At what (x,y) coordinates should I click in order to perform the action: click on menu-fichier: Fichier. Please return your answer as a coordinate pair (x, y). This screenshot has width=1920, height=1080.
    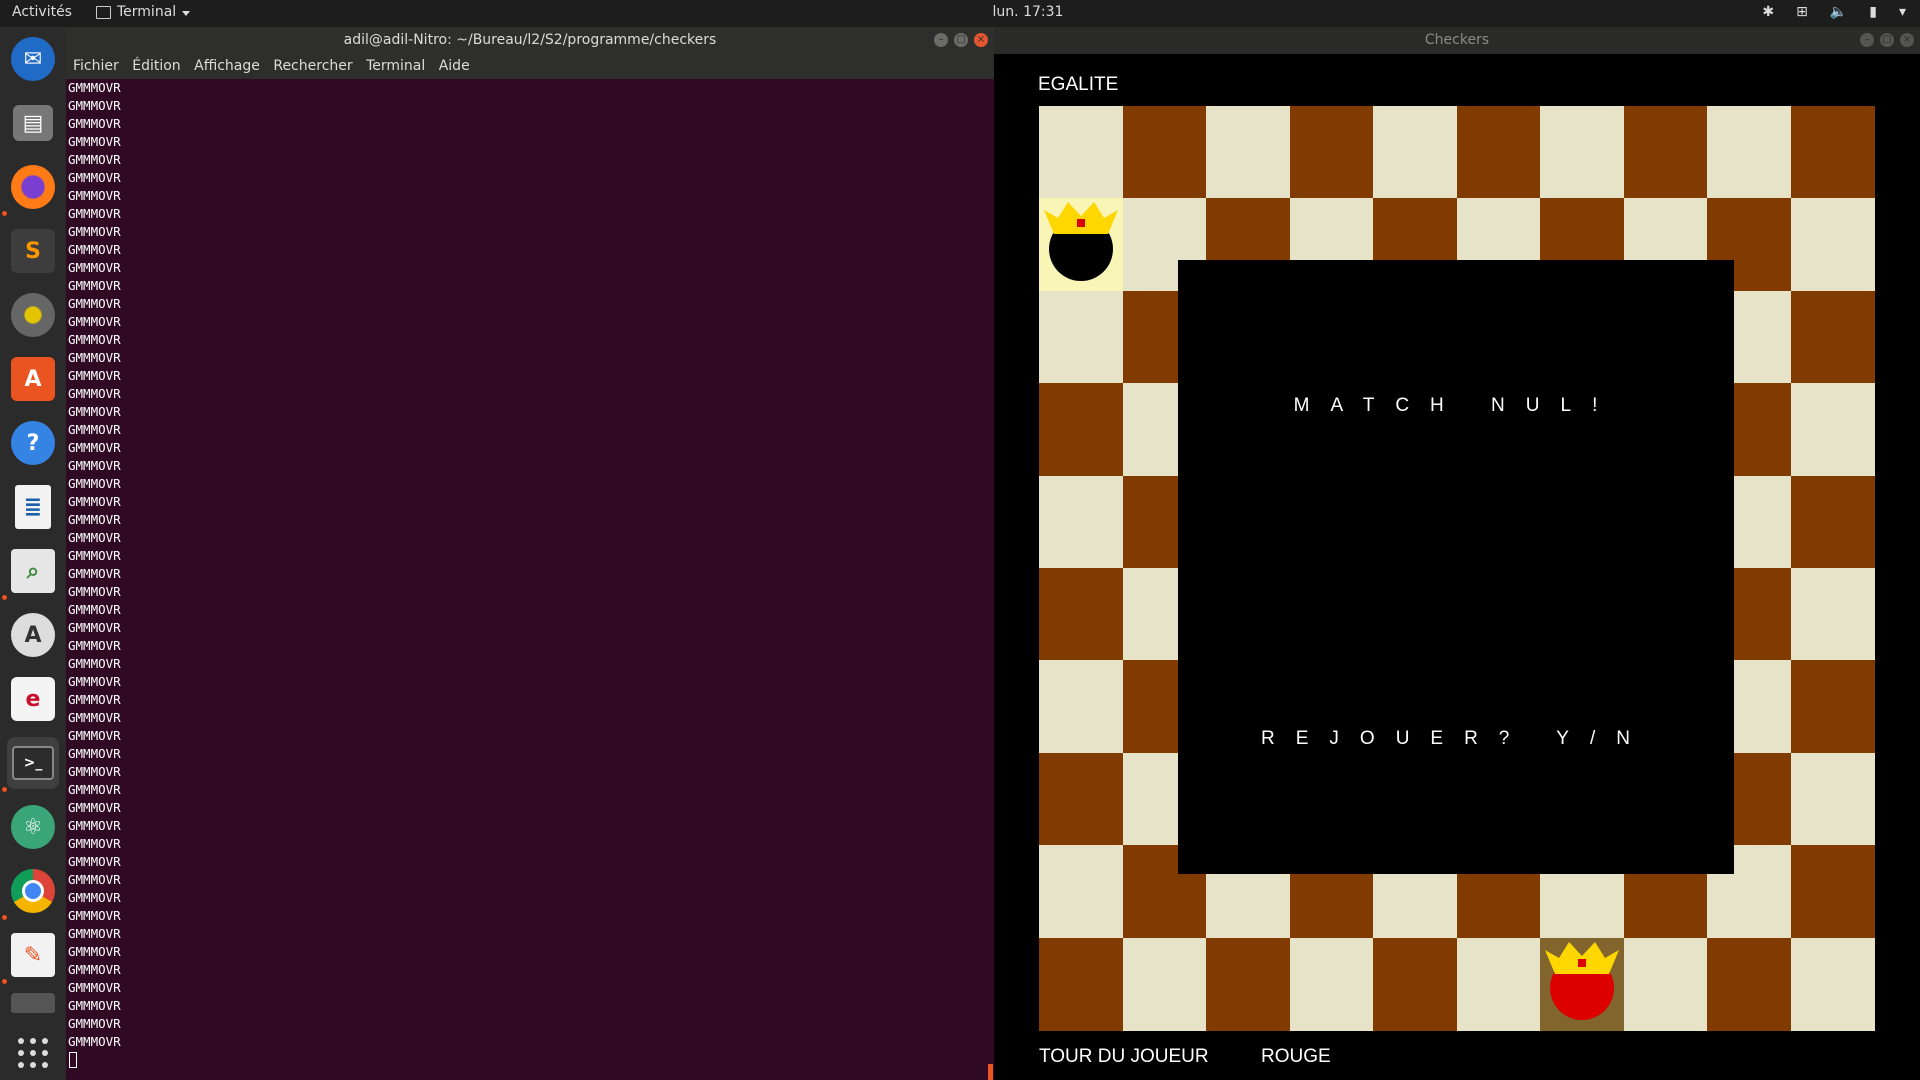
    Looking at the image, I should click on (96, 66).